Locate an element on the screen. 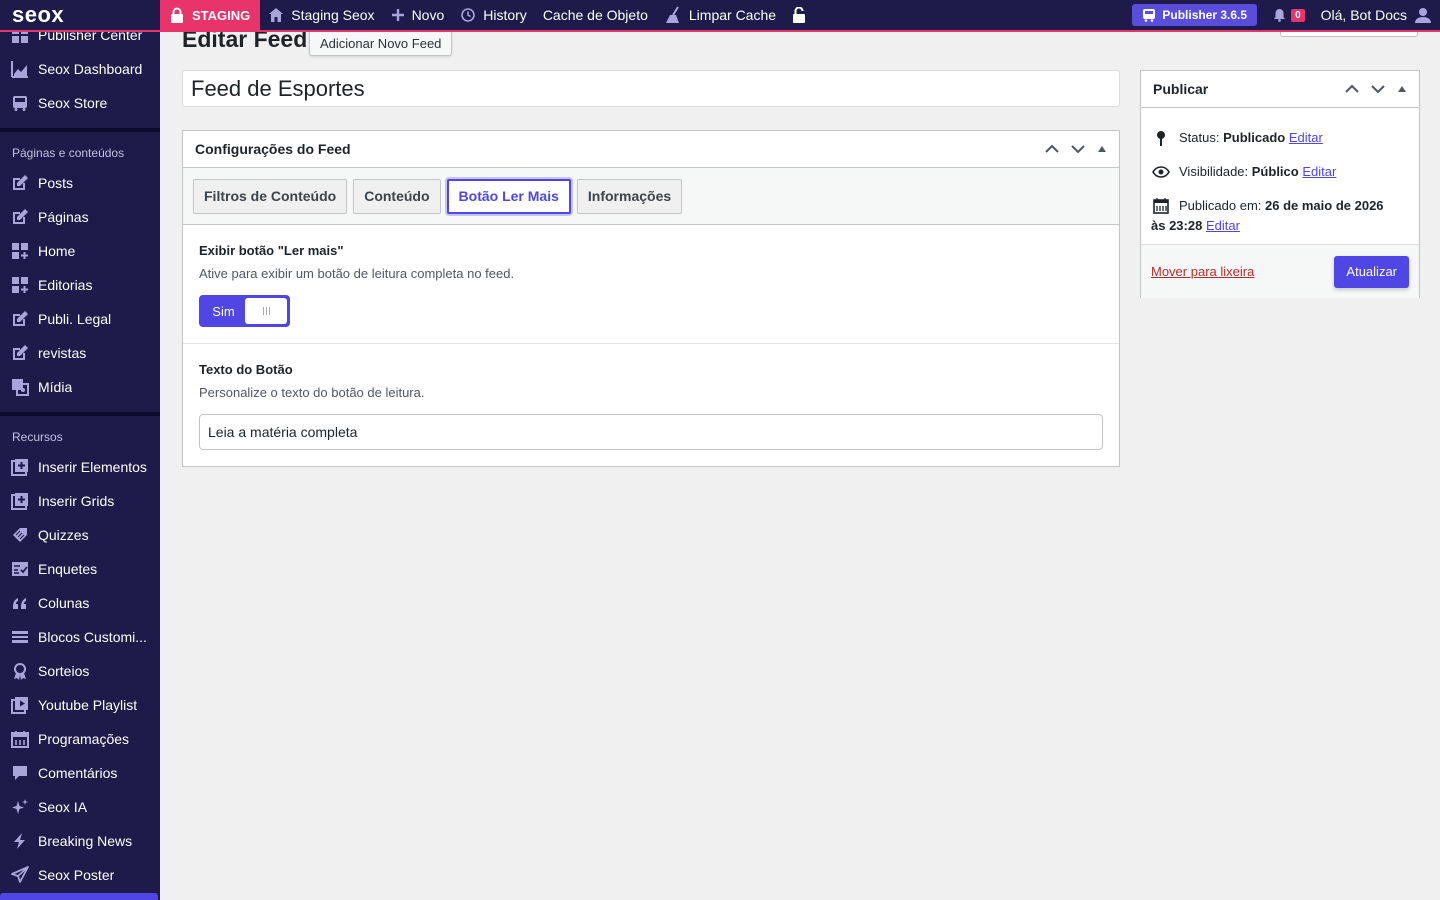 The height and width of the screenshot is (900, 1440). staging-badge: STAGING is located at coordinates (210, 15).